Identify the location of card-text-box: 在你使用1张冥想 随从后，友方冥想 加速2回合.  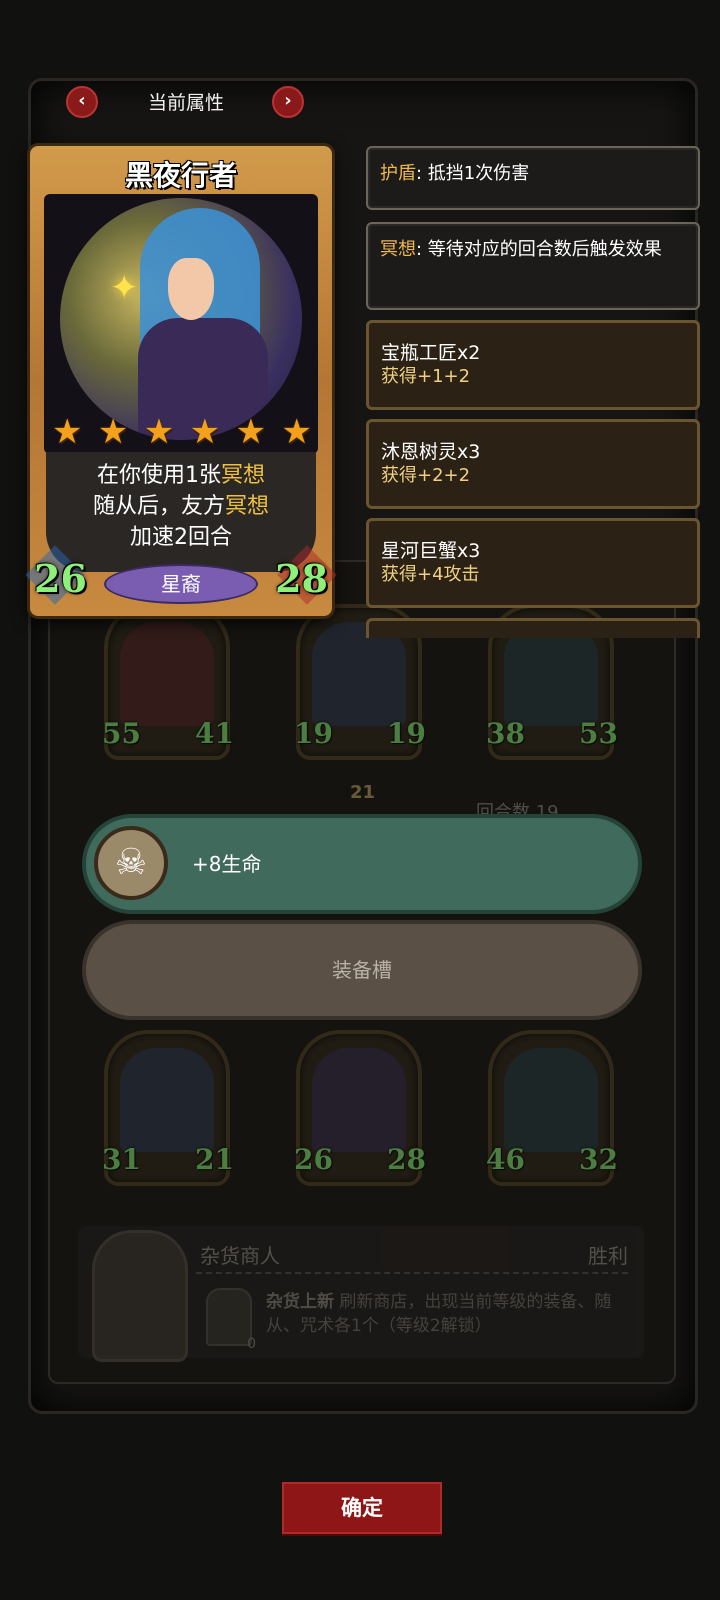
(181, 512).